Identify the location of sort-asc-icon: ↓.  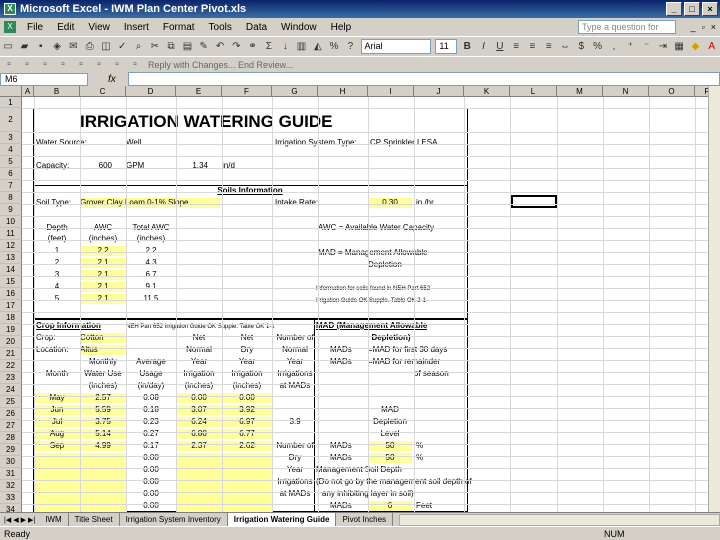
(285, 47).